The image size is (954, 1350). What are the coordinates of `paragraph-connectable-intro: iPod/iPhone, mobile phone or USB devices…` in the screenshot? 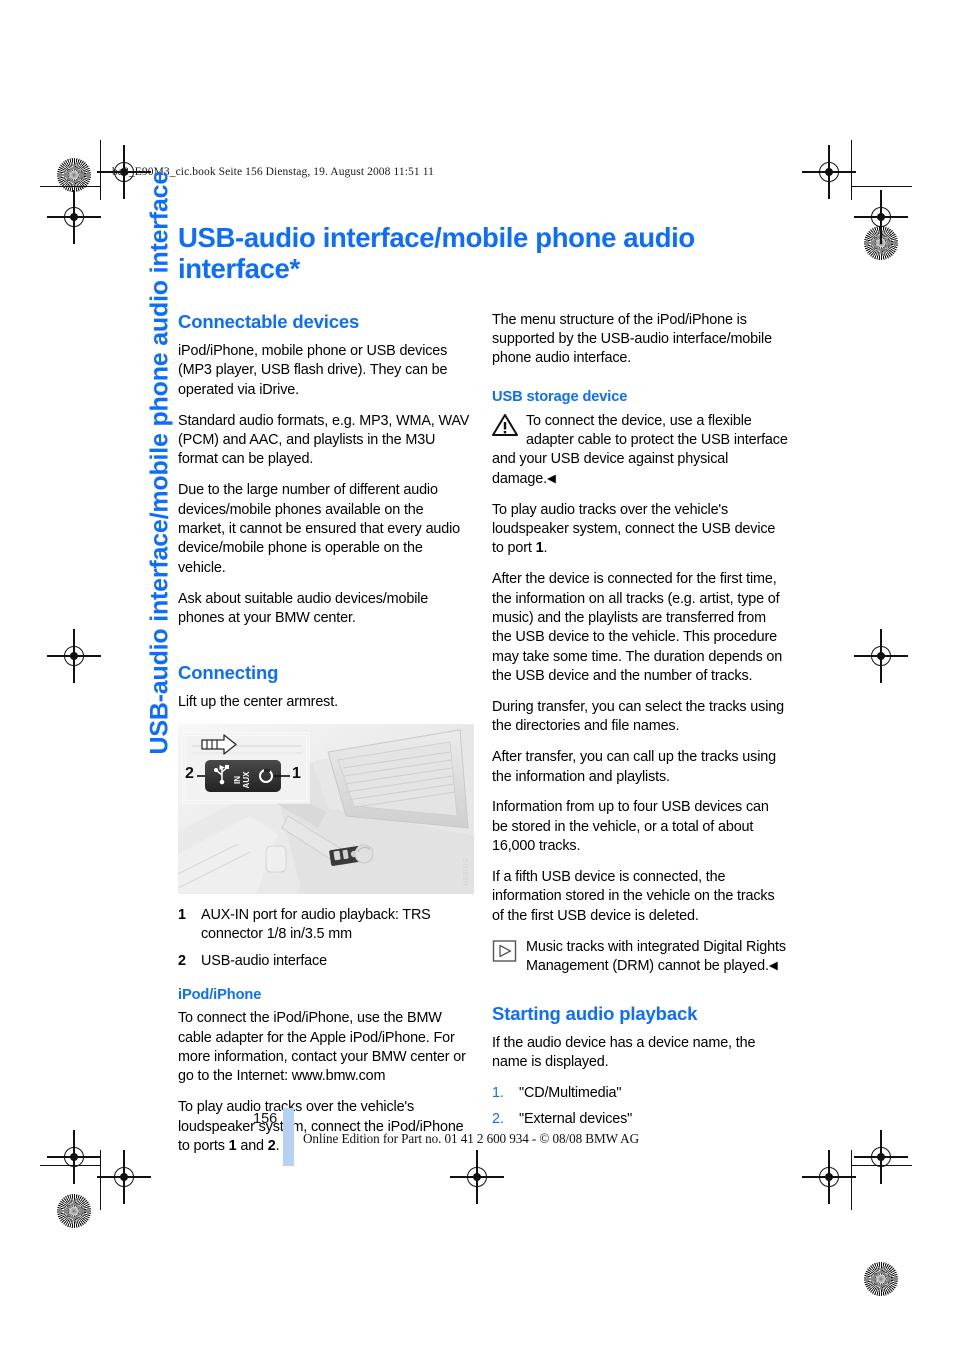 It's located at (313, 370).